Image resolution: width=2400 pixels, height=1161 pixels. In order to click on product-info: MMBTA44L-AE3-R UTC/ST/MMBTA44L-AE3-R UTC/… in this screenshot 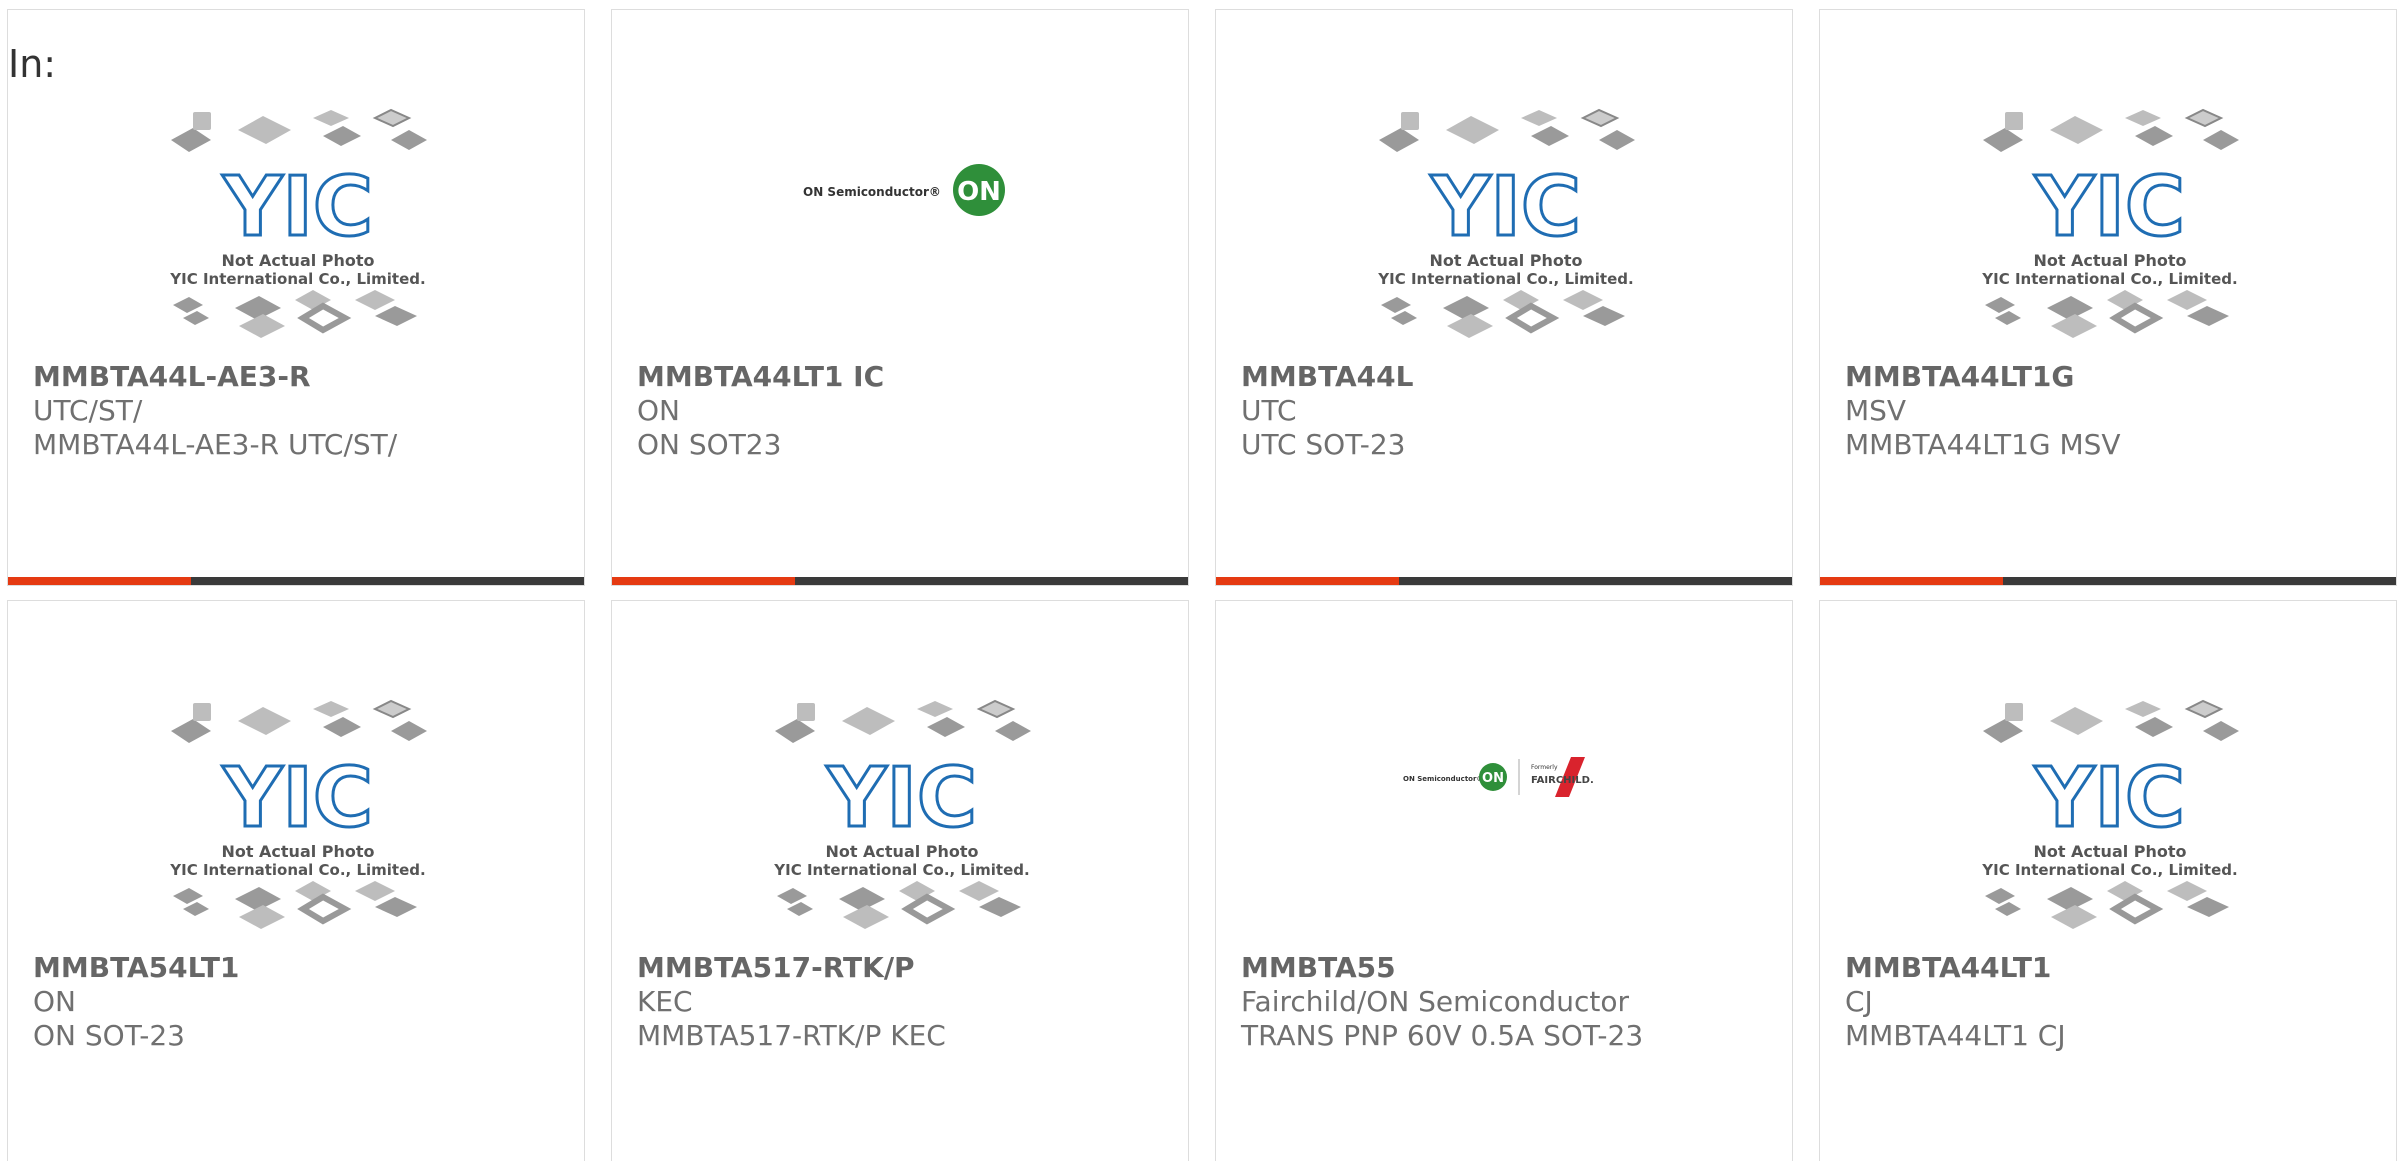, I will do `click(298, 411)`.